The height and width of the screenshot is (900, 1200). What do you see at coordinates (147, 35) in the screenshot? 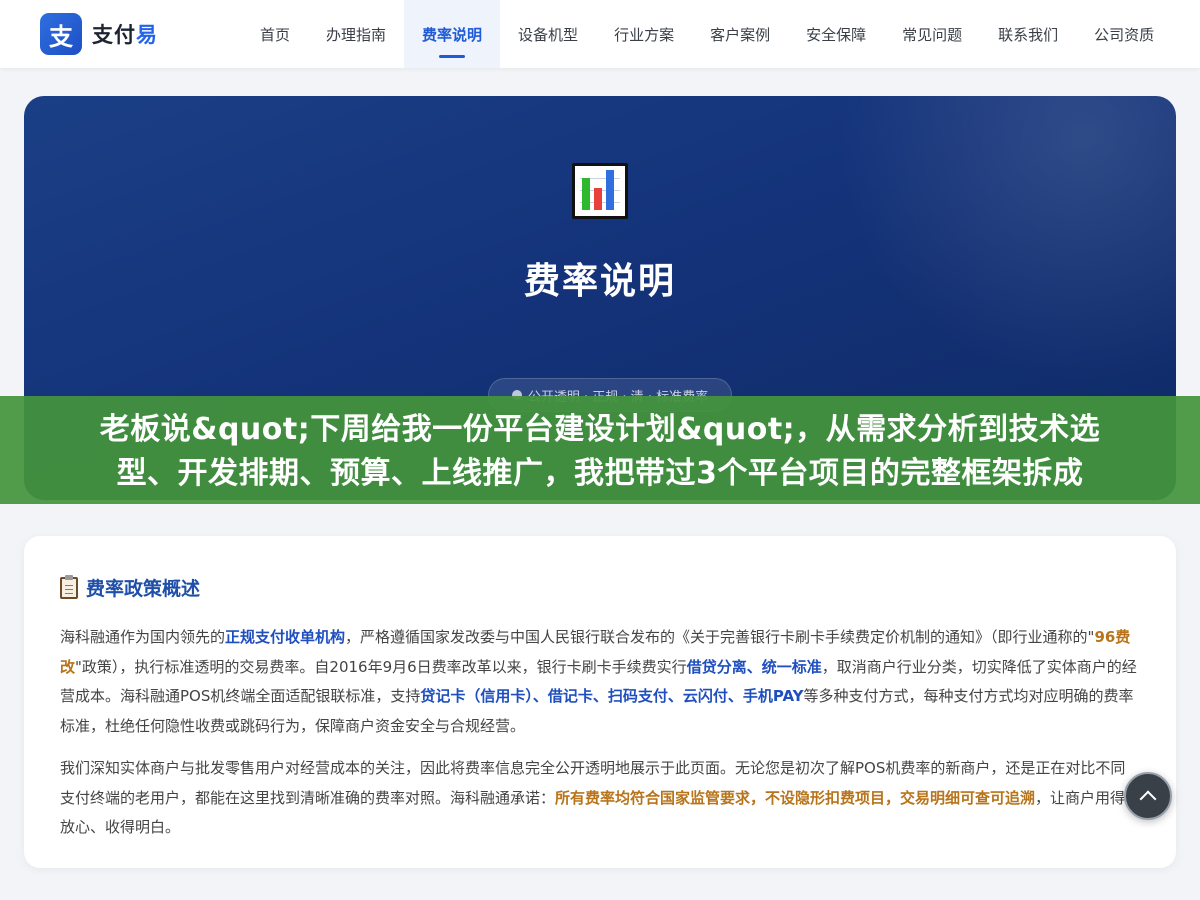
I see `logo-name-accent: 易` at bounding box center [147, 35].